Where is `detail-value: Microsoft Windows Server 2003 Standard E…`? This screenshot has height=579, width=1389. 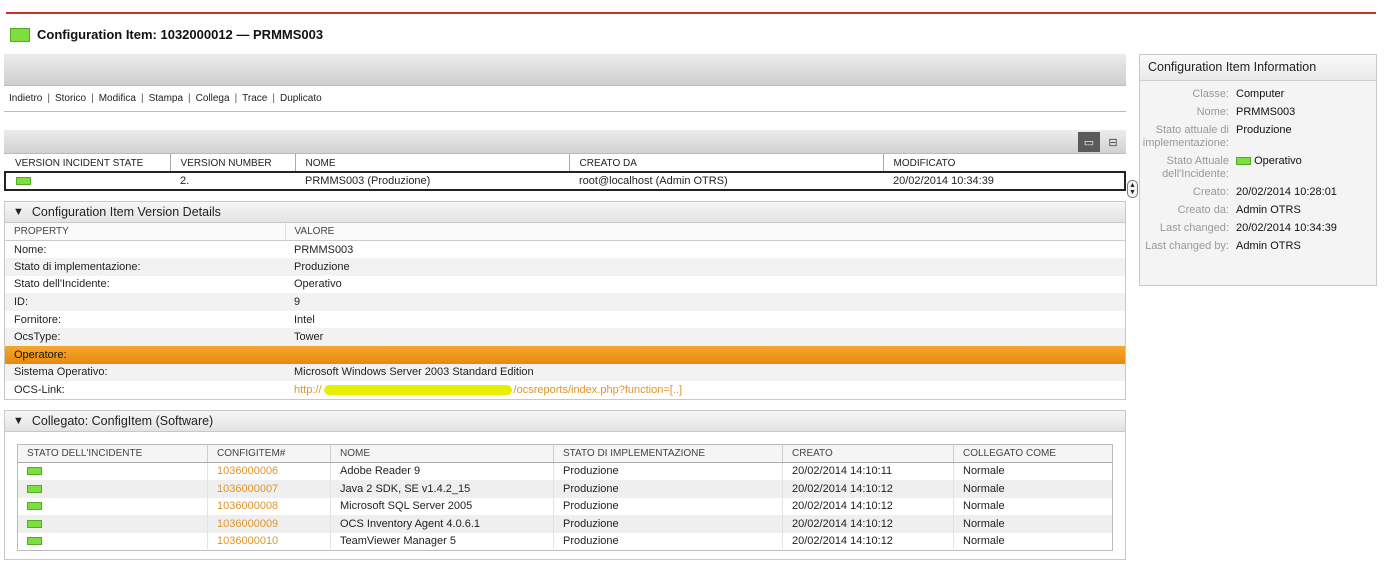
detail-value: Microsoft Windows Server 2003 Standard E… is located at coordinates (705, 372).